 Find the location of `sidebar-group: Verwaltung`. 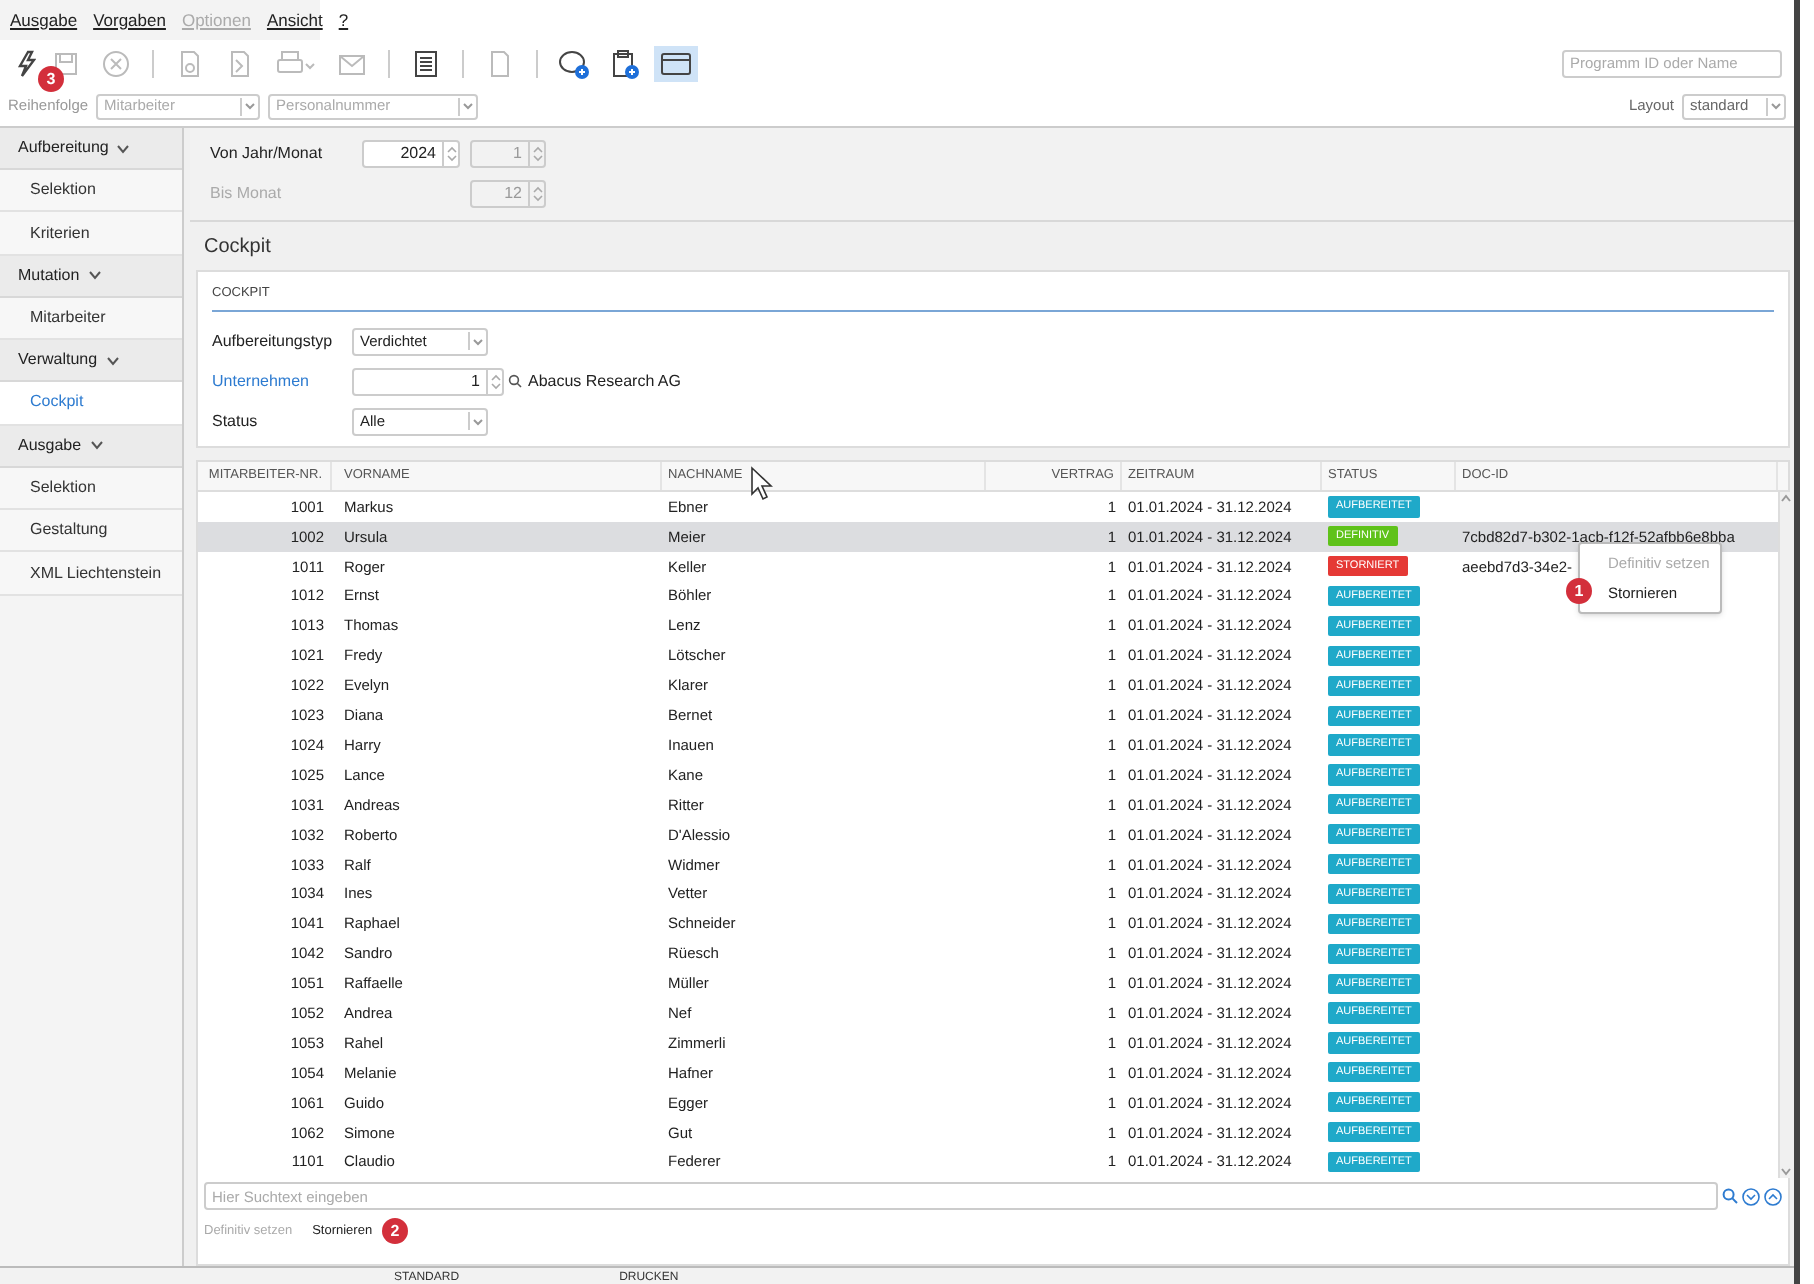

sidebar-group: Verwaltung is located at coordinates (91, 361).